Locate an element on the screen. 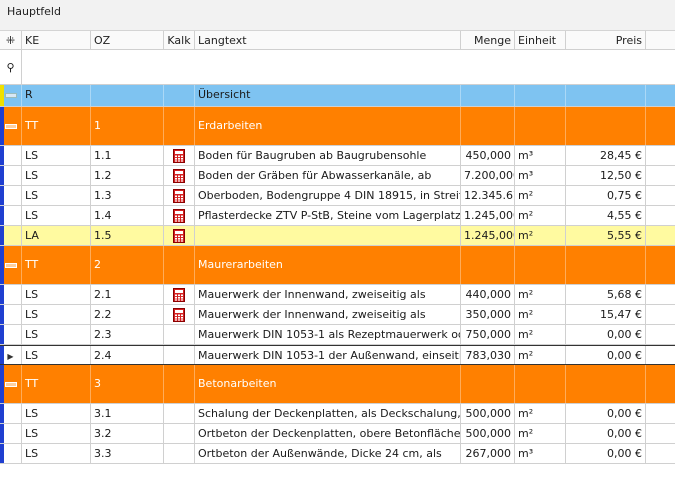 The height and width of the screenshot is (483, 675). cell-oz: 2 is located at coordinates (127, 265).